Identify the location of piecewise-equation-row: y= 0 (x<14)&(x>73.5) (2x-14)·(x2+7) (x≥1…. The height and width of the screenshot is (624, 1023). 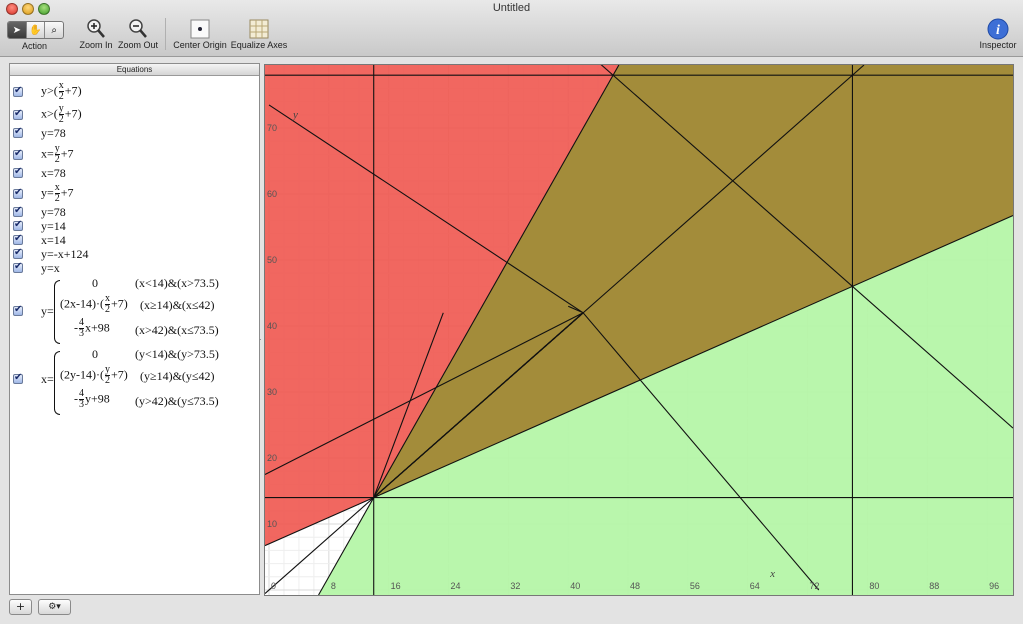
(134, 311).